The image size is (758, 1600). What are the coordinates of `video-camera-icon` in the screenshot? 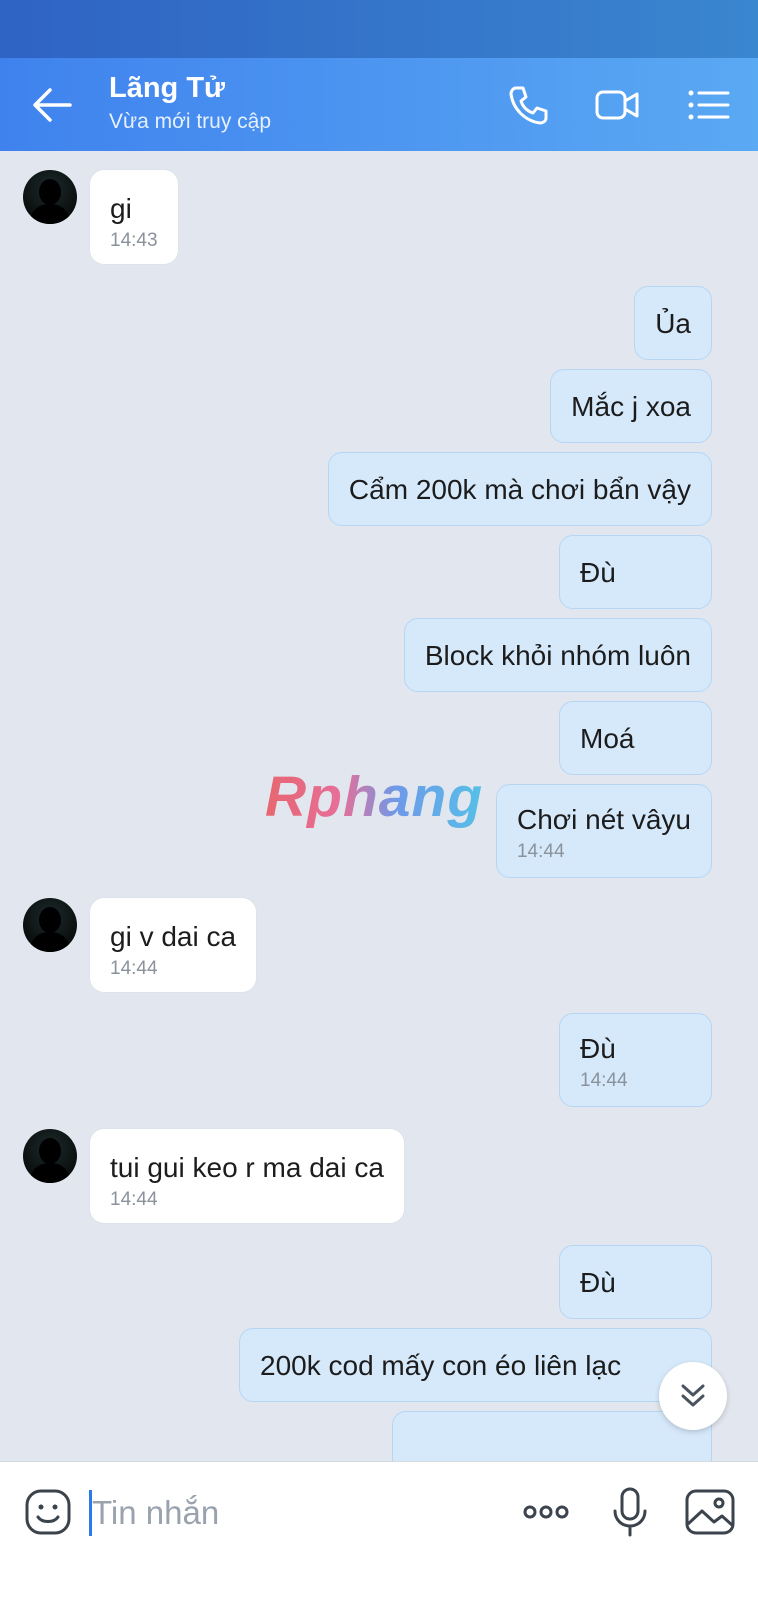 It's located at (617, 105).